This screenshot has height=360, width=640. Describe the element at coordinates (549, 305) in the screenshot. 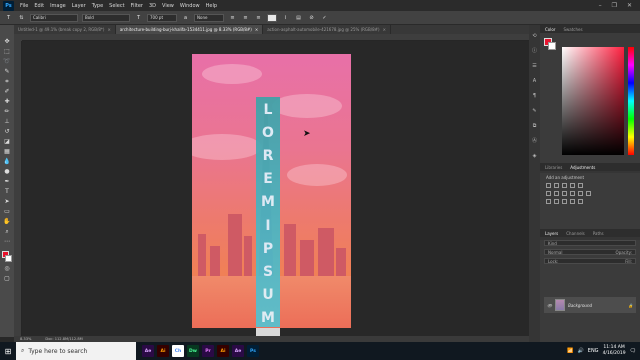

I see `visibility-eye-icon: 👁` at that location.